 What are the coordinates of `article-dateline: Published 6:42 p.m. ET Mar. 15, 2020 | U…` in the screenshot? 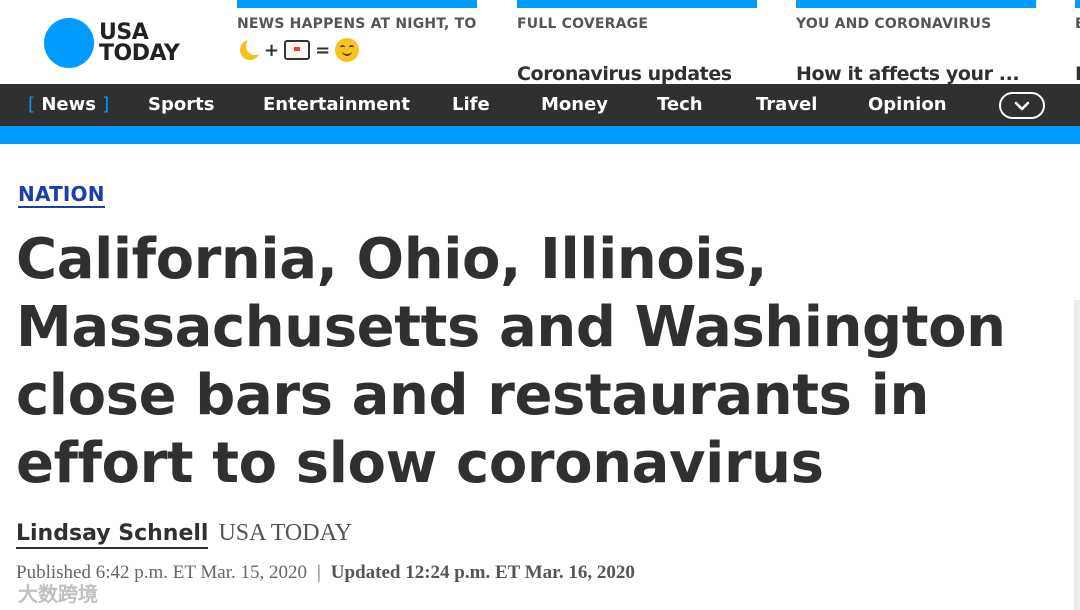 It's located at (325, 573).